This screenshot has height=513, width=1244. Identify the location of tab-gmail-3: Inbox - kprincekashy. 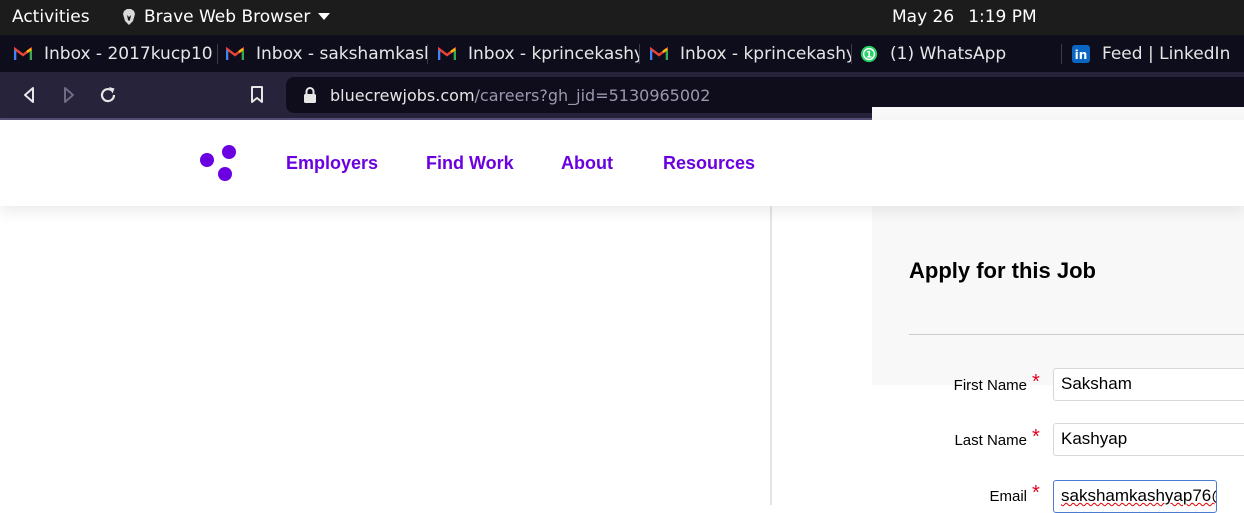
(539, 53).